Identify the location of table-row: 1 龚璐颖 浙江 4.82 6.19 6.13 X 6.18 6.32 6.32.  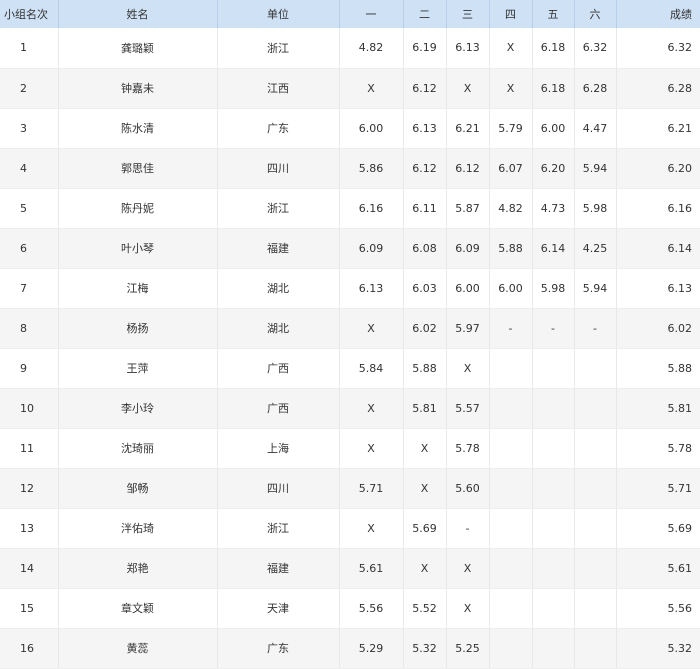
(350, 48).